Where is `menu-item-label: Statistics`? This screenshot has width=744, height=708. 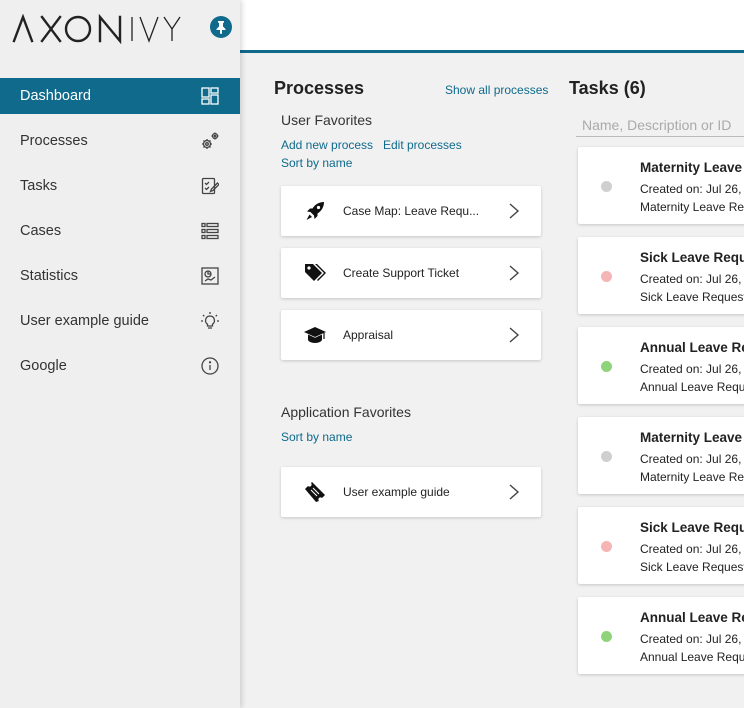
menu-item-label: Statistics is located at coordinates (49, 276).